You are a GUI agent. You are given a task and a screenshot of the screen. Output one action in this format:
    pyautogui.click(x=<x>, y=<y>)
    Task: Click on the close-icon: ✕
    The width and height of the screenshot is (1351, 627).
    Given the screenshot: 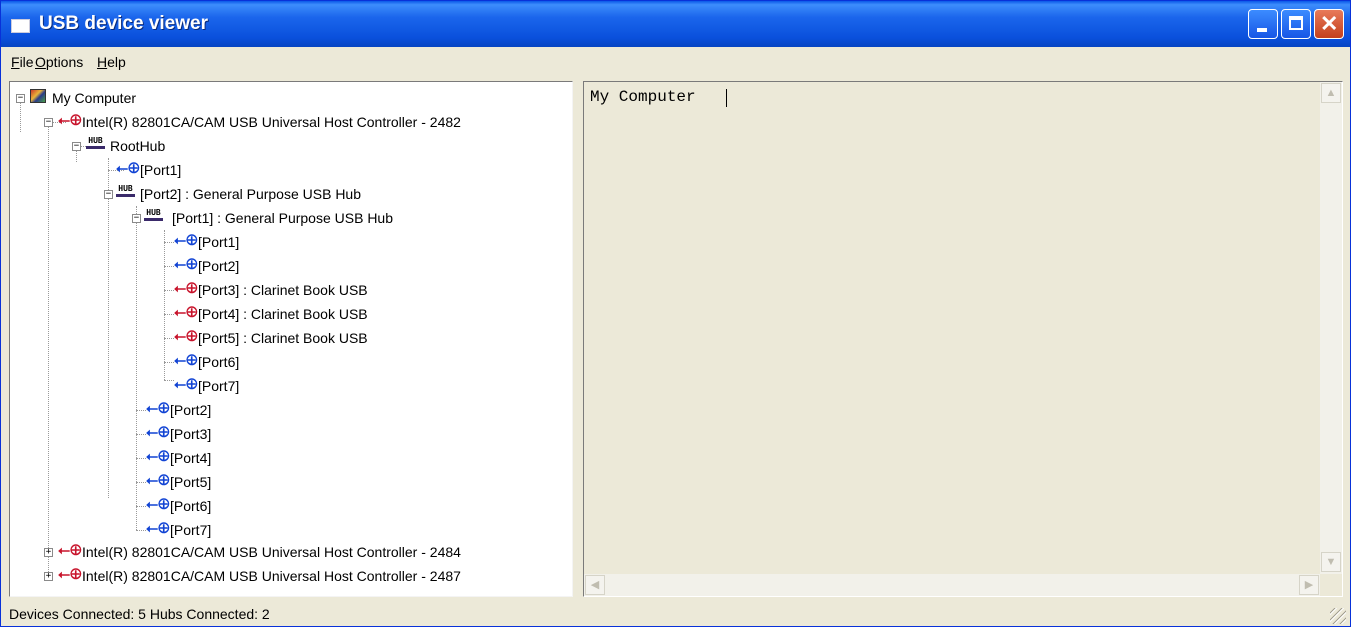 What is the action you would take?
    pyautogui.click(x=1329, y=23)
    